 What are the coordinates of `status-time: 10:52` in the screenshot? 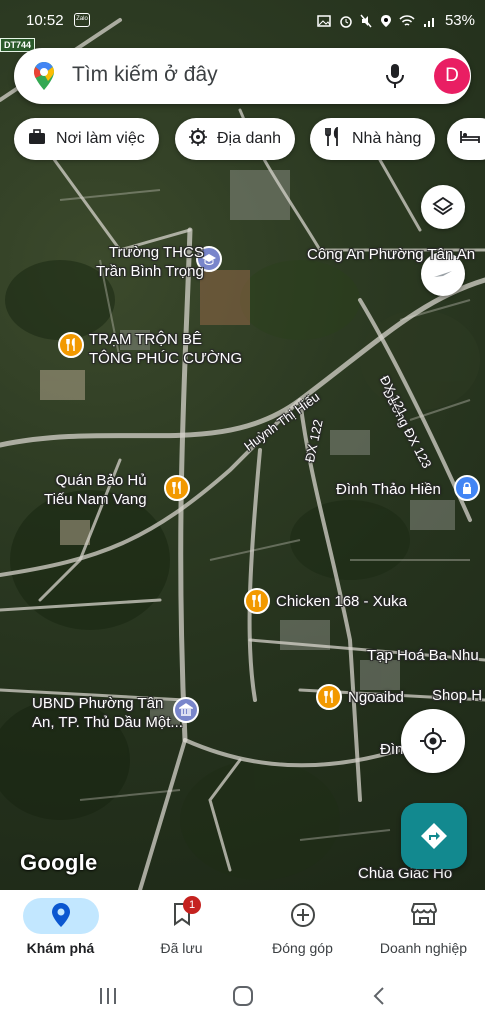 It's located at (45, 20).